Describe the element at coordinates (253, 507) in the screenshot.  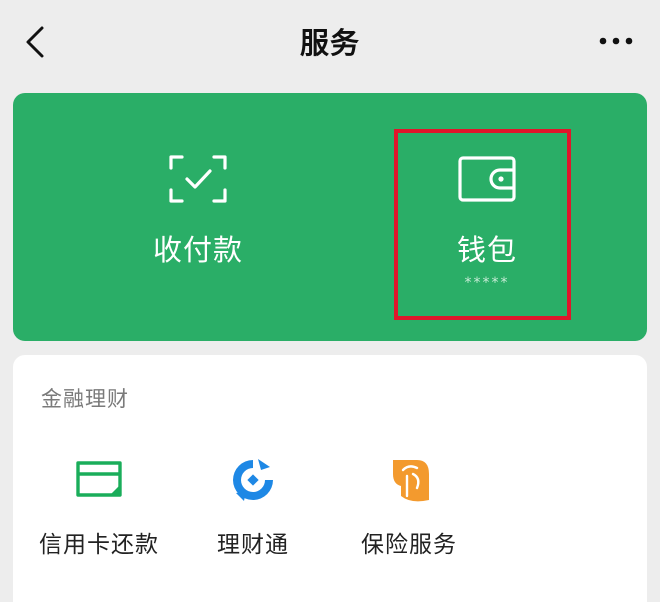
I see `licaitong-item: 理财通` at that location.